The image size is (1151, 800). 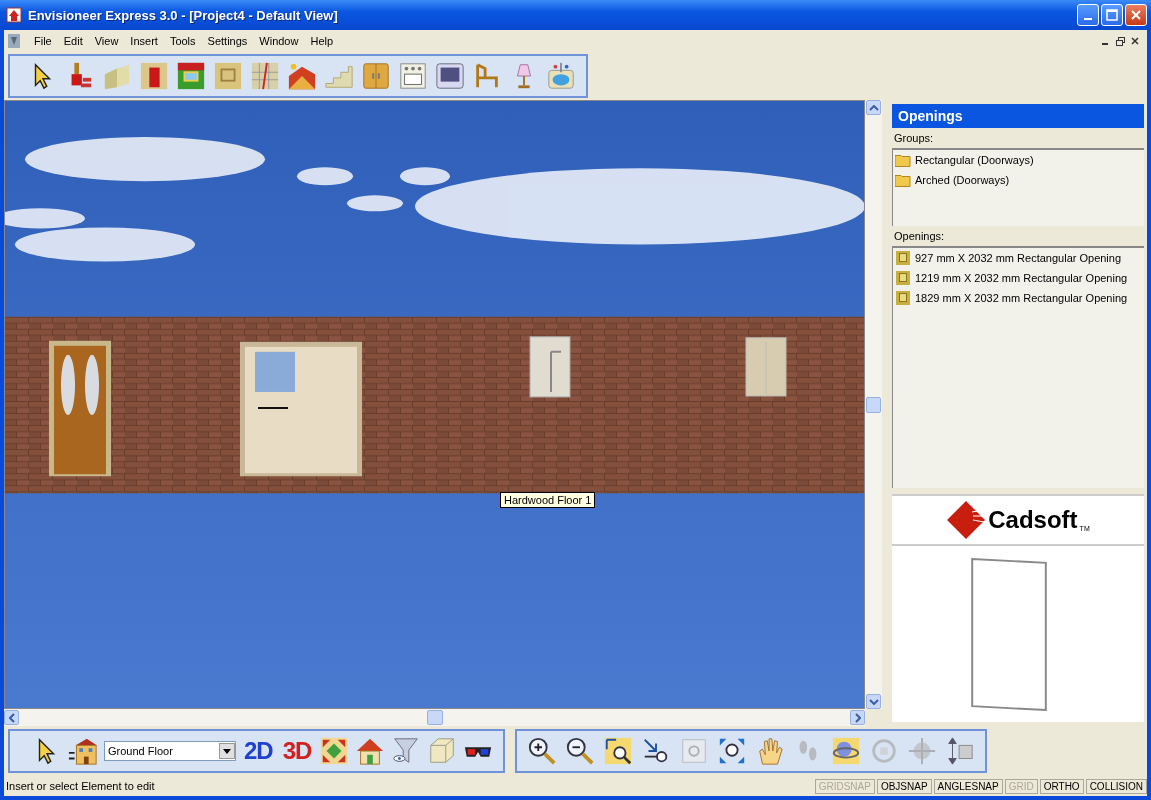 I want to click on group-item: Arched (Doorways), so click(x=1018, y=180).